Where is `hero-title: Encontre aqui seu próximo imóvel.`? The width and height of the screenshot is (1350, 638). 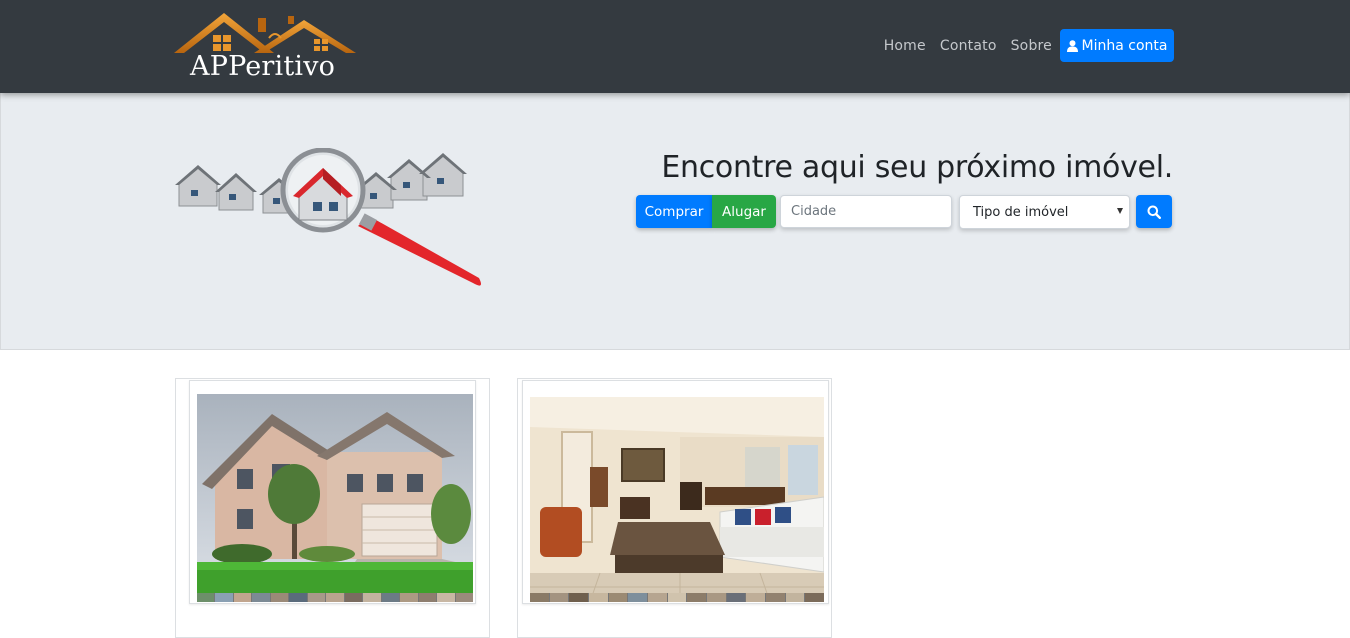 hero-title: Encontre aqui seu próximo imóvel. is located at coordinates (917, 167).